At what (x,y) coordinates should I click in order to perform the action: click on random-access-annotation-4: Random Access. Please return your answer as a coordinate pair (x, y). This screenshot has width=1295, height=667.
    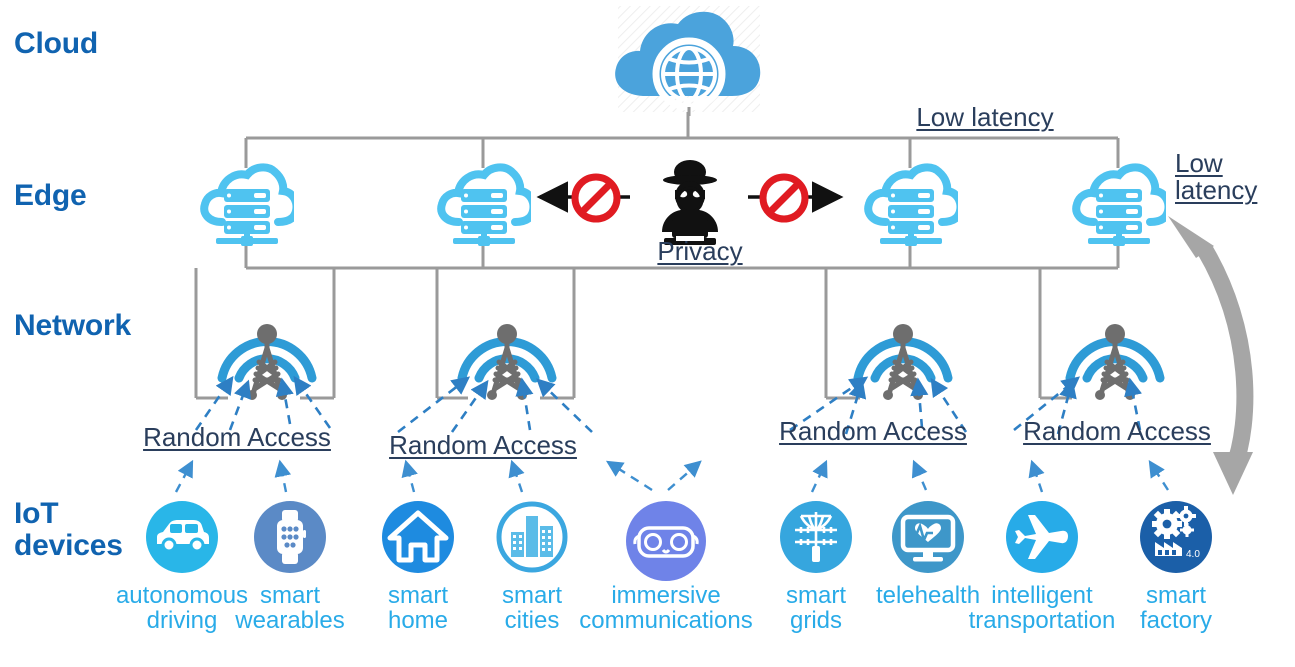
    Looking at the image, I should click on (1117, 431).